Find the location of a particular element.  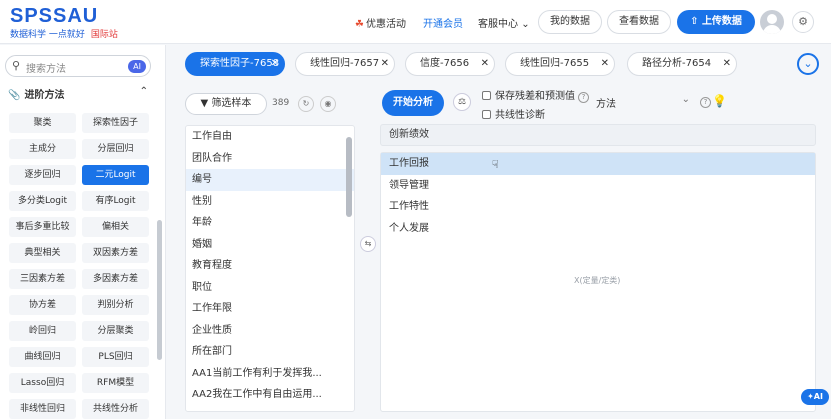

collinearity-checkbox: 共线性诊断 is located at coordinates (513, 113).